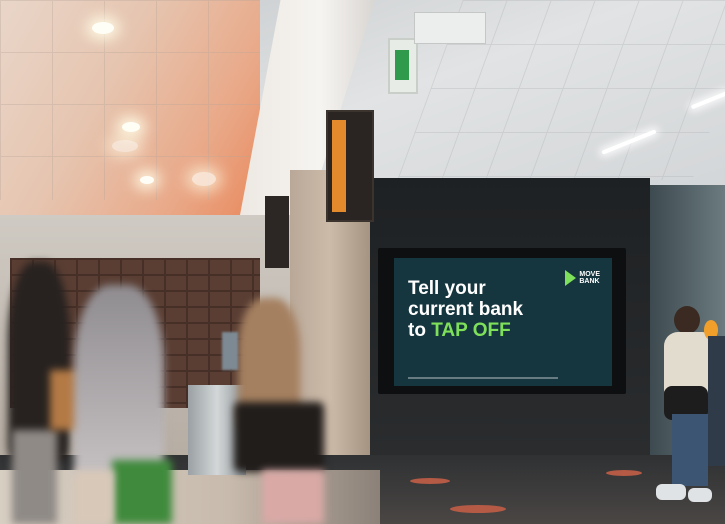 The width and height of the screenshot is (725, 524). I want to click on ceiling-tiles-left, so click(130, 100).